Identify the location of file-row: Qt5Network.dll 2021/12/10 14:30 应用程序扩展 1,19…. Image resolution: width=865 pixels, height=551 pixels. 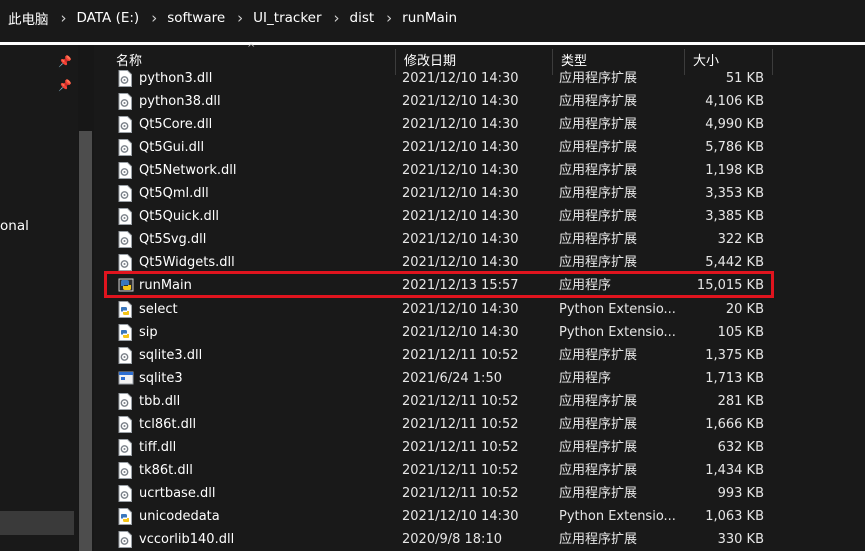
(436, 170).